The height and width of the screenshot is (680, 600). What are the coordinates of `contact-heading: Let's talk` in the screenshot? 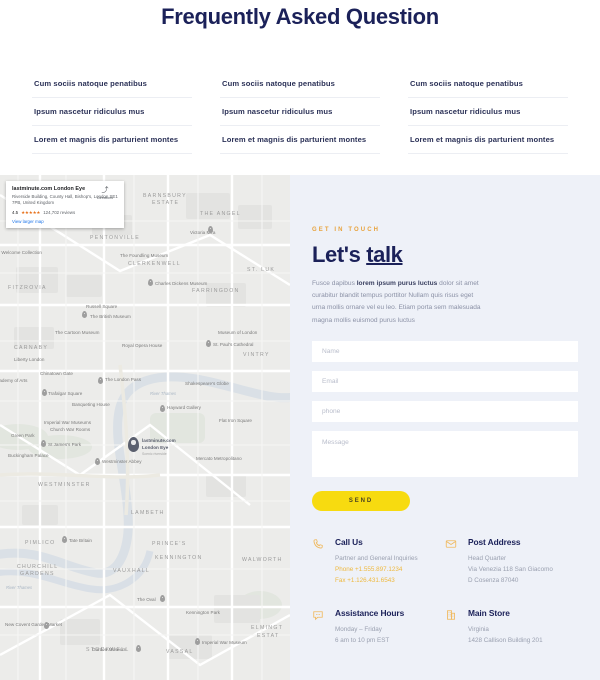 It's located at (445, 255).